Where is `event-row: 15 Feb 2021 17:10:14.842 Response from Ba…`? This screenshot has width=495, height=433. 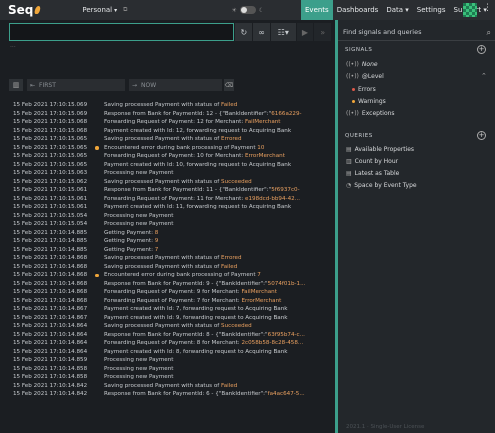
event-row: 15 Feb 2021 17:10:14.842 Response from Ba… is located at coordinates (167, 394).